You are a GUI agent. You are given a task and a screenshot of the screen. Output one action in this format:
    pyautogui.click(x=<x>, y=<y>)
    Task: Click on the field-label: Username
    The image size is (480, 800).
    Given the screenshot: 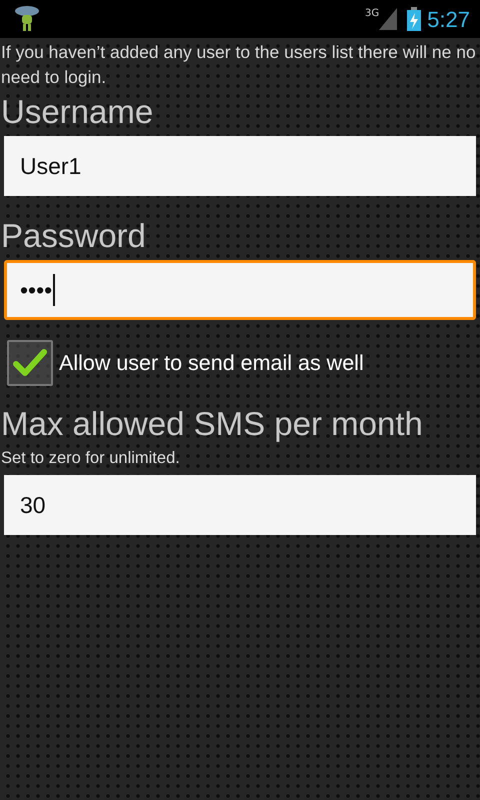 What is the action you would take?
    pyautogui.click(x=77, y=112)
    